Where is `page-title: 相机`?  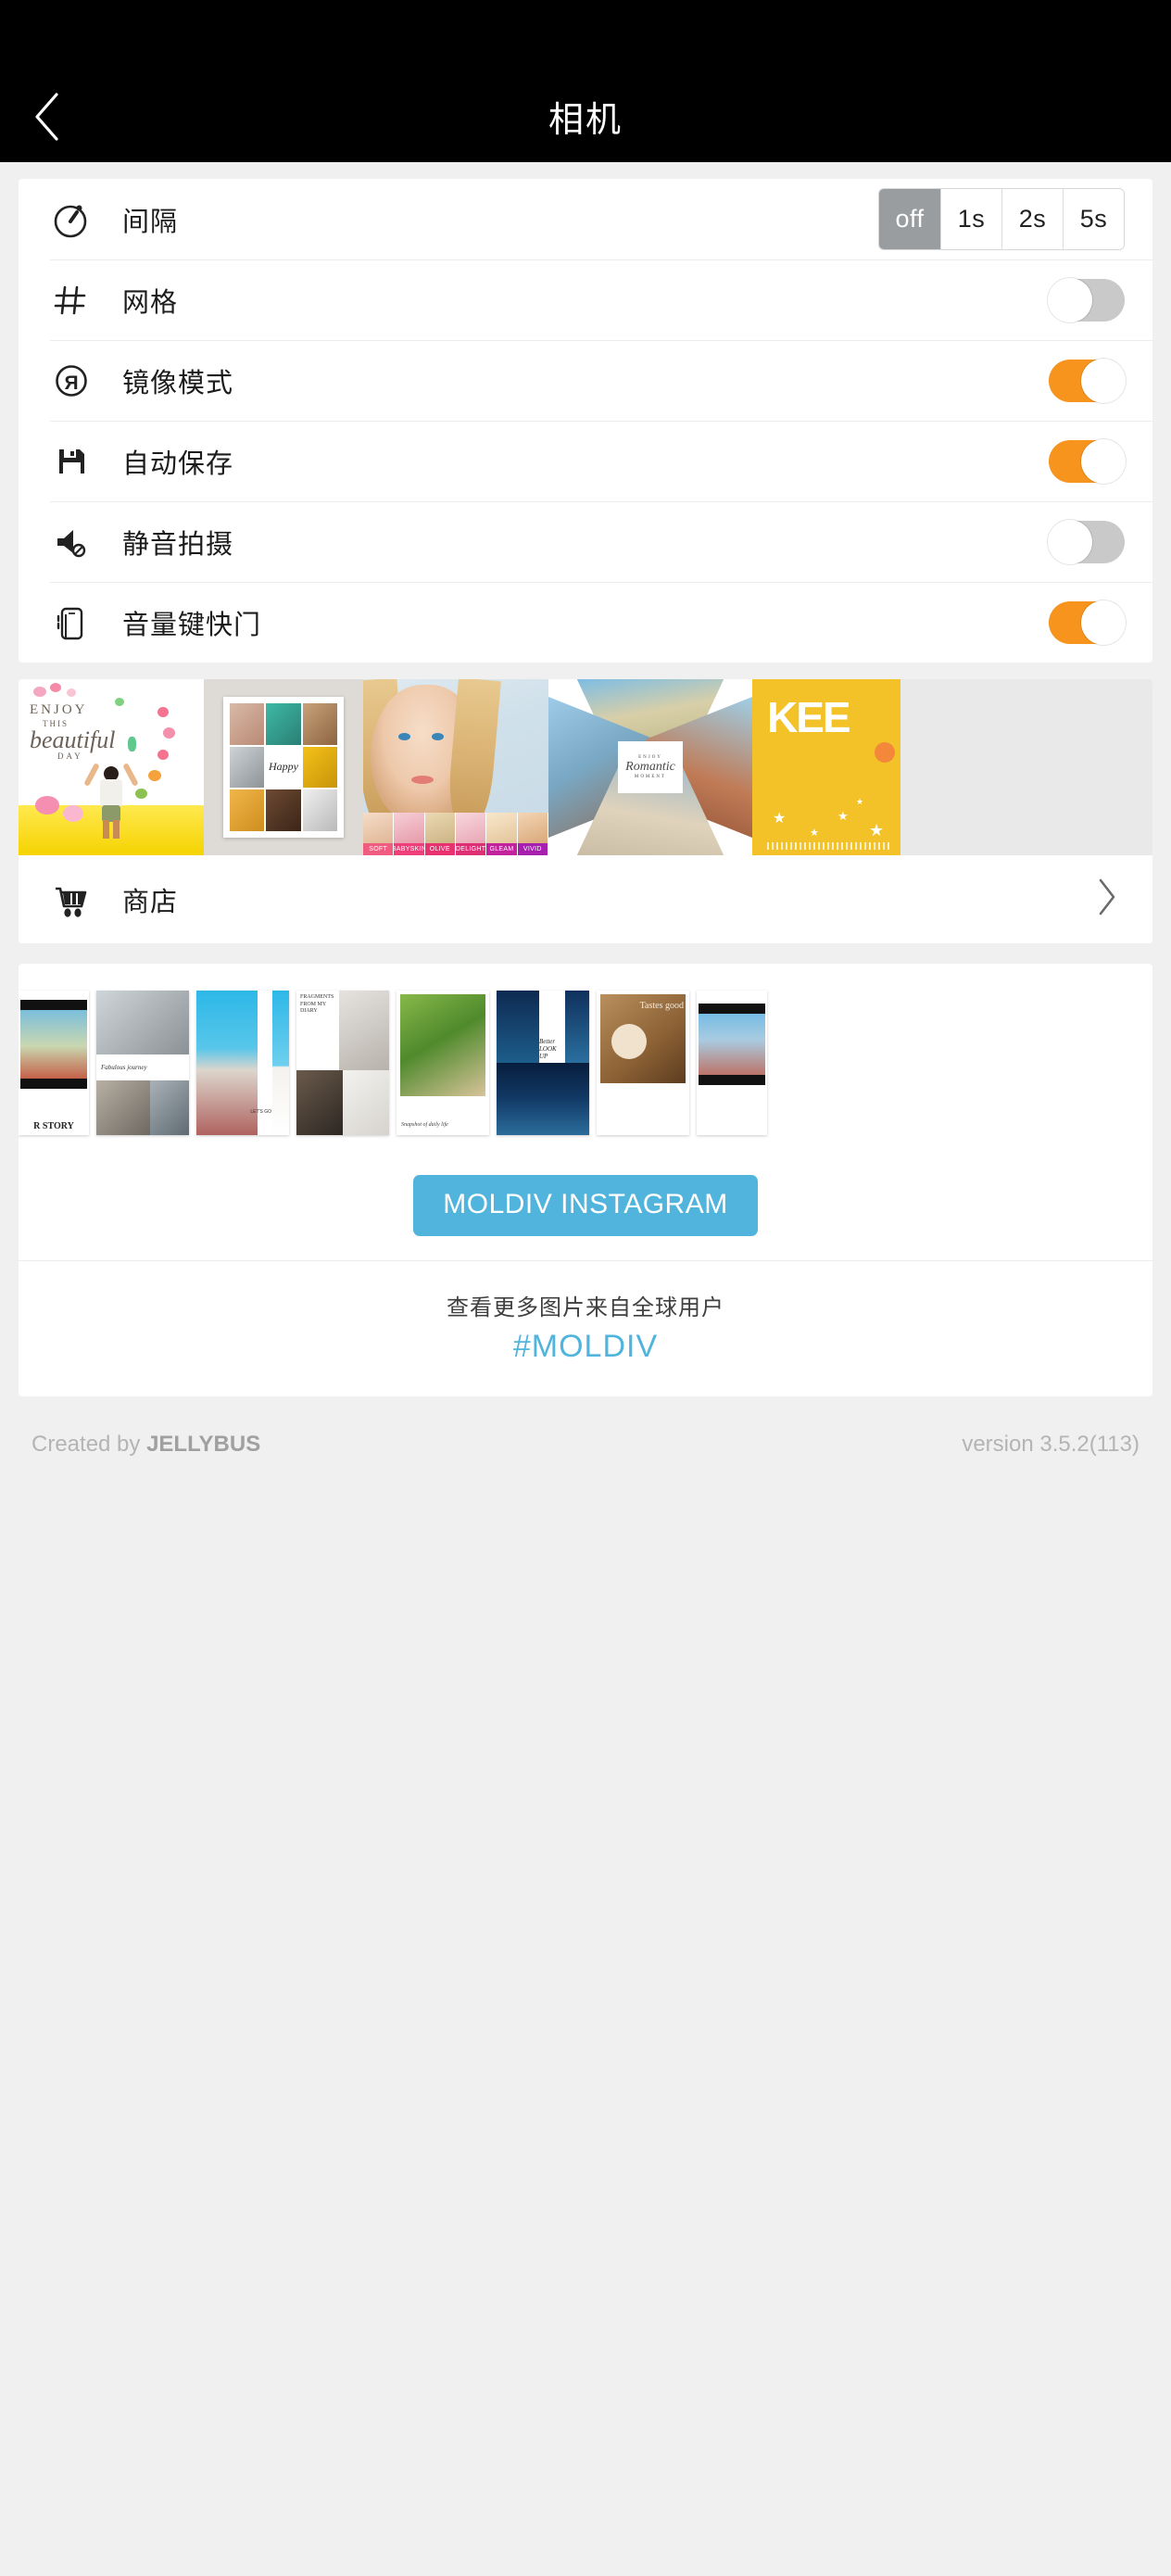
page-title: 相机 is located at coordinates (585, 120).